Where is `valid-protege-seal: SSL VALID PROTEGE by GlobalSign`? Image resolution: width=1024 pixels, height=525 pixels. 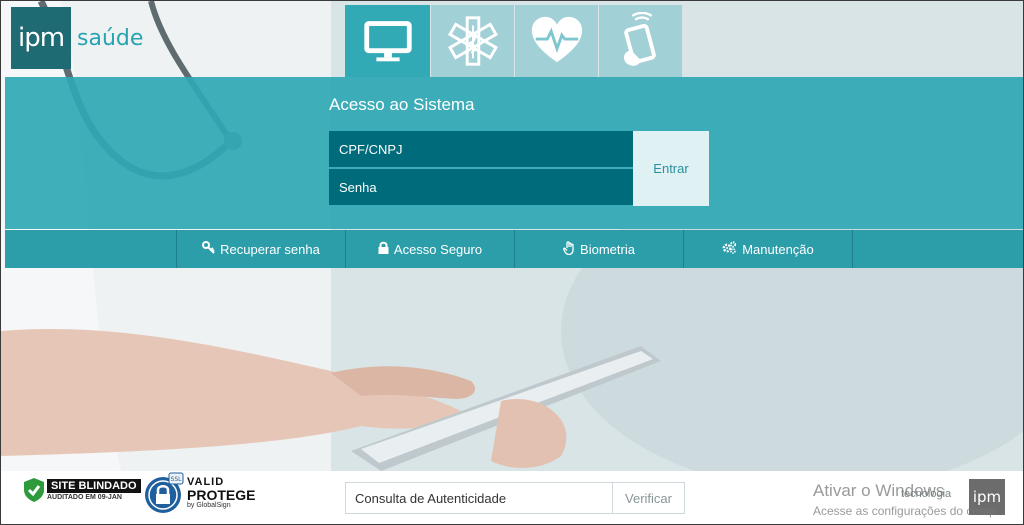
valid-protege-seal: SSL VALID PROTEGE by GlobalSign is located at coordinates (198, 493).